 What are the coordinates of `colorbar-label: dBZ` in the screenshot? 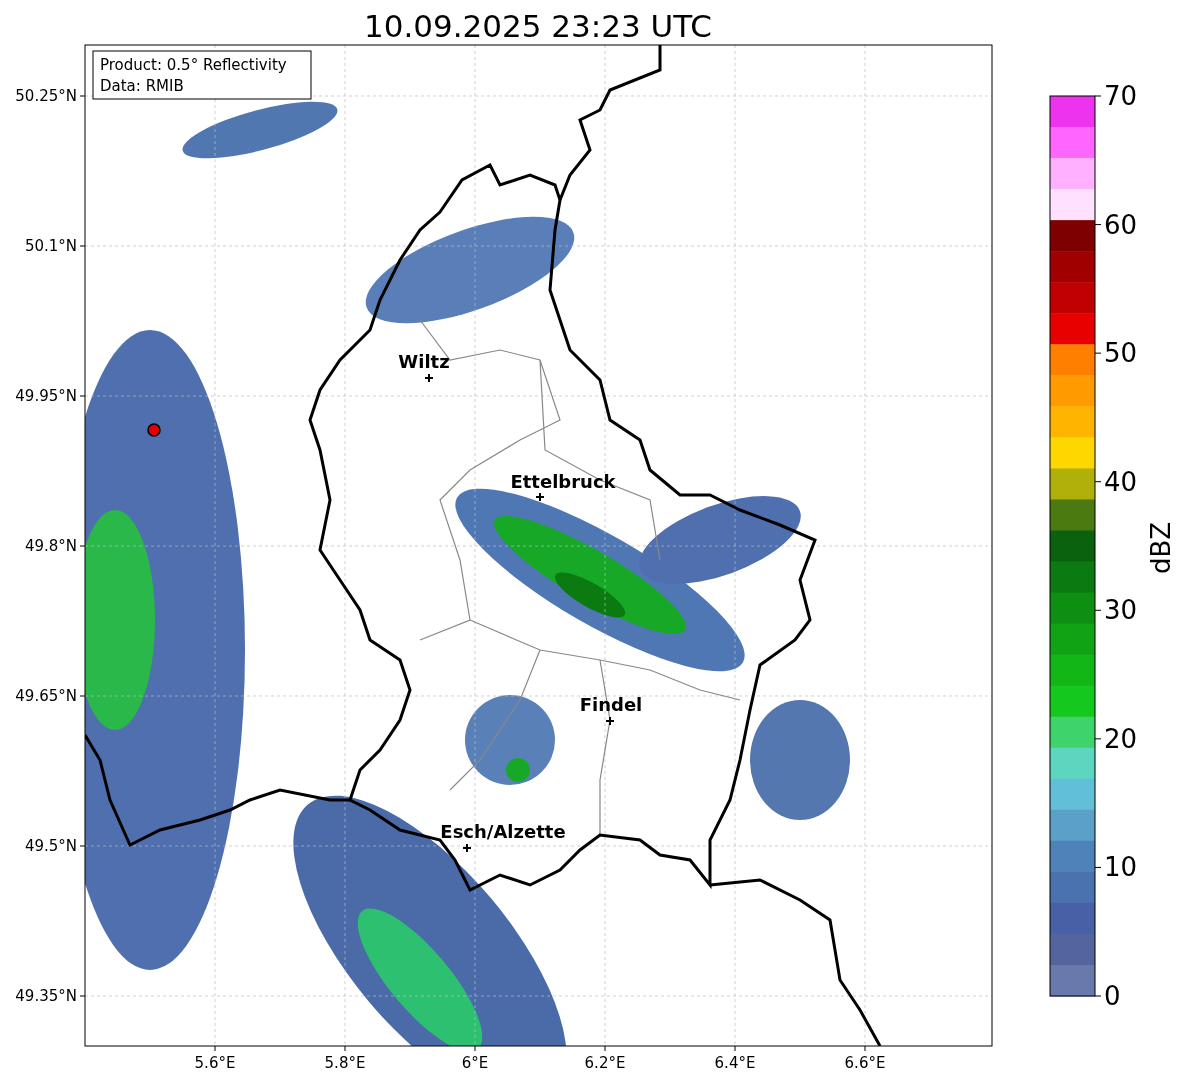 It's located at (1161, 548).